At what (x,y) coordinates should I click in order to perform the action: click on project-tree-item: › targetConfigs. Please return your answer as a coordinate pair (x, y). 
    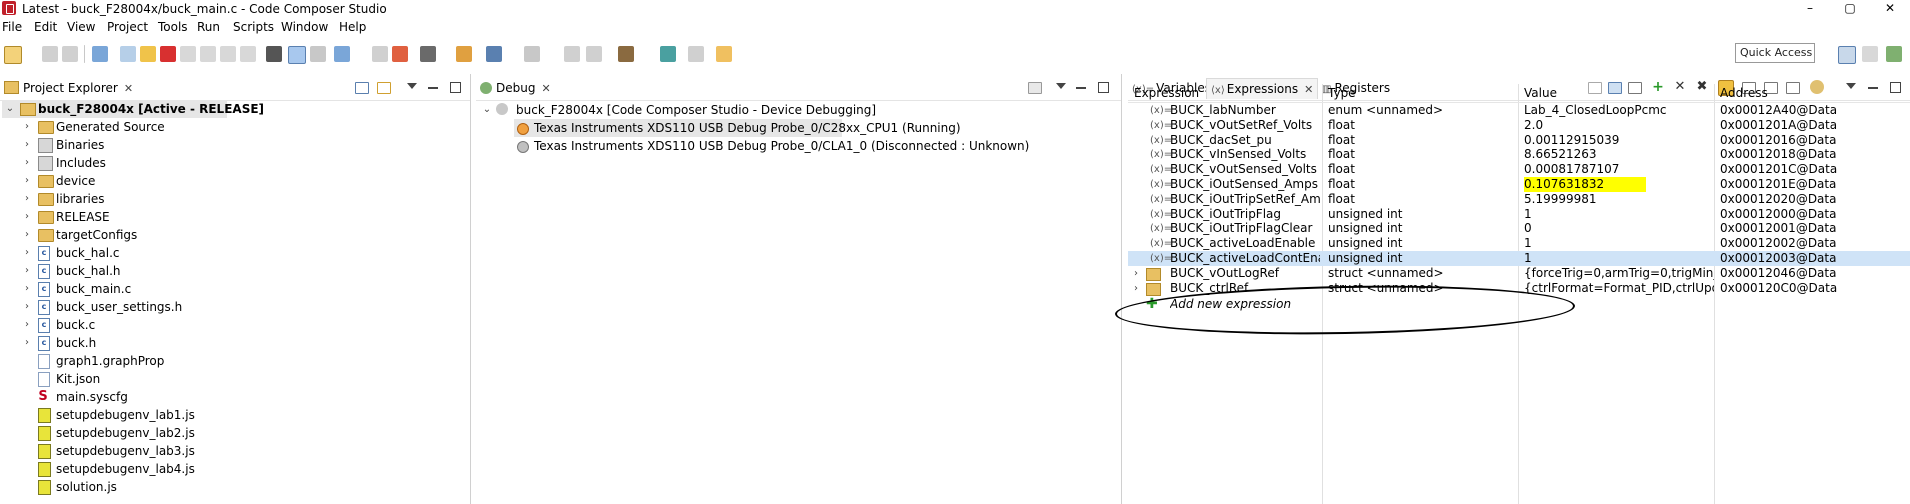
    Looking at the image, I should click on (152, 235).